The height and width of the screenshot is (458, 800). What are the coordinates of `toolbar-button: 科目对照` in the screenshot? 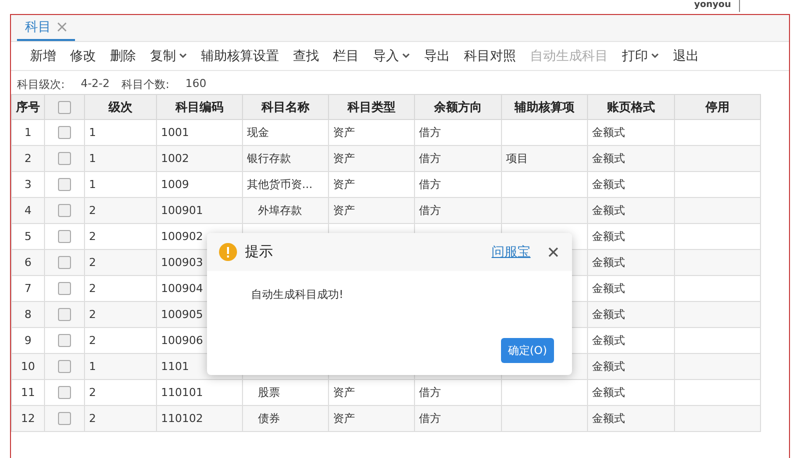 It's located at (490, 56).